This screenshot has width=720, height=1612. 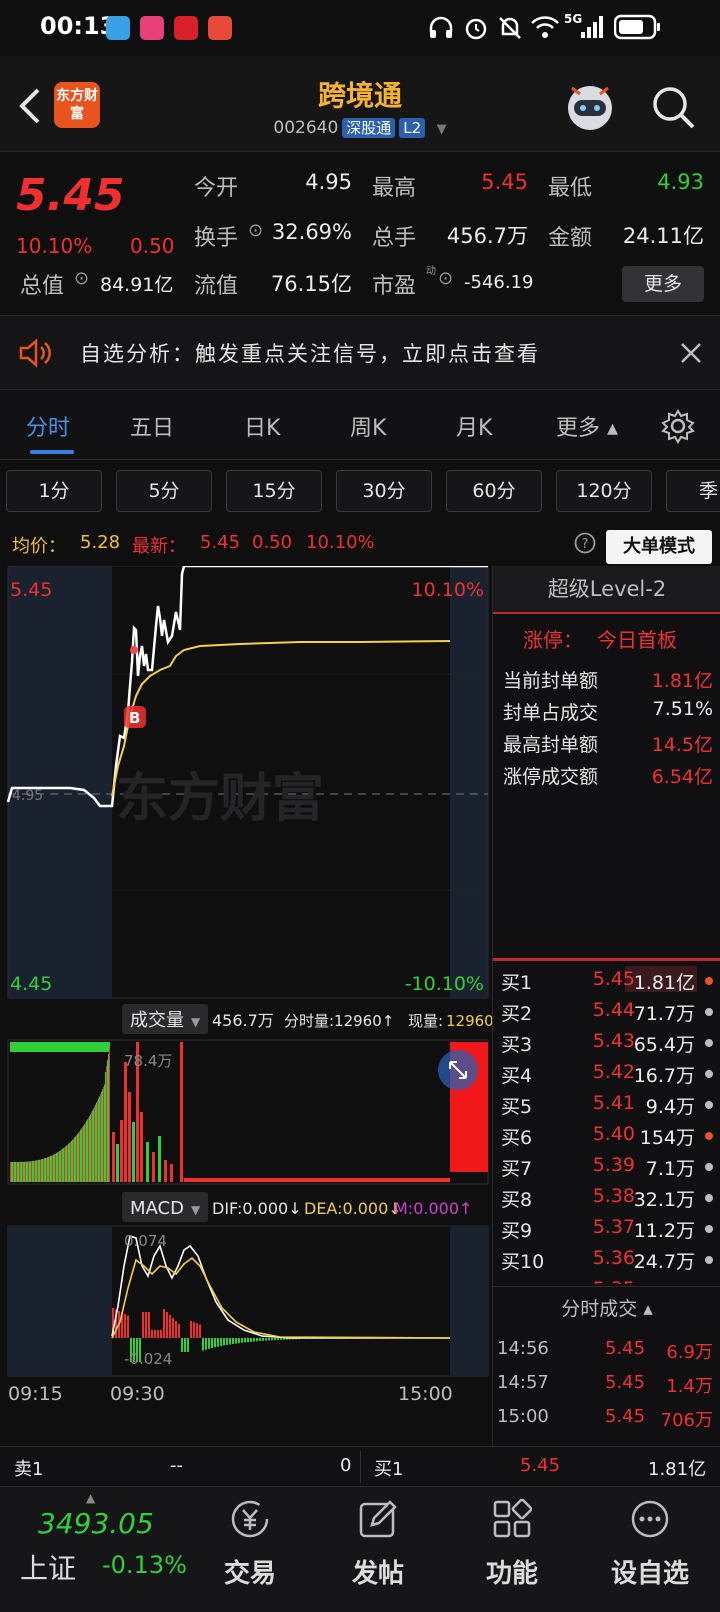 I want to click on edit-icon, so click(x=378, y=1519).